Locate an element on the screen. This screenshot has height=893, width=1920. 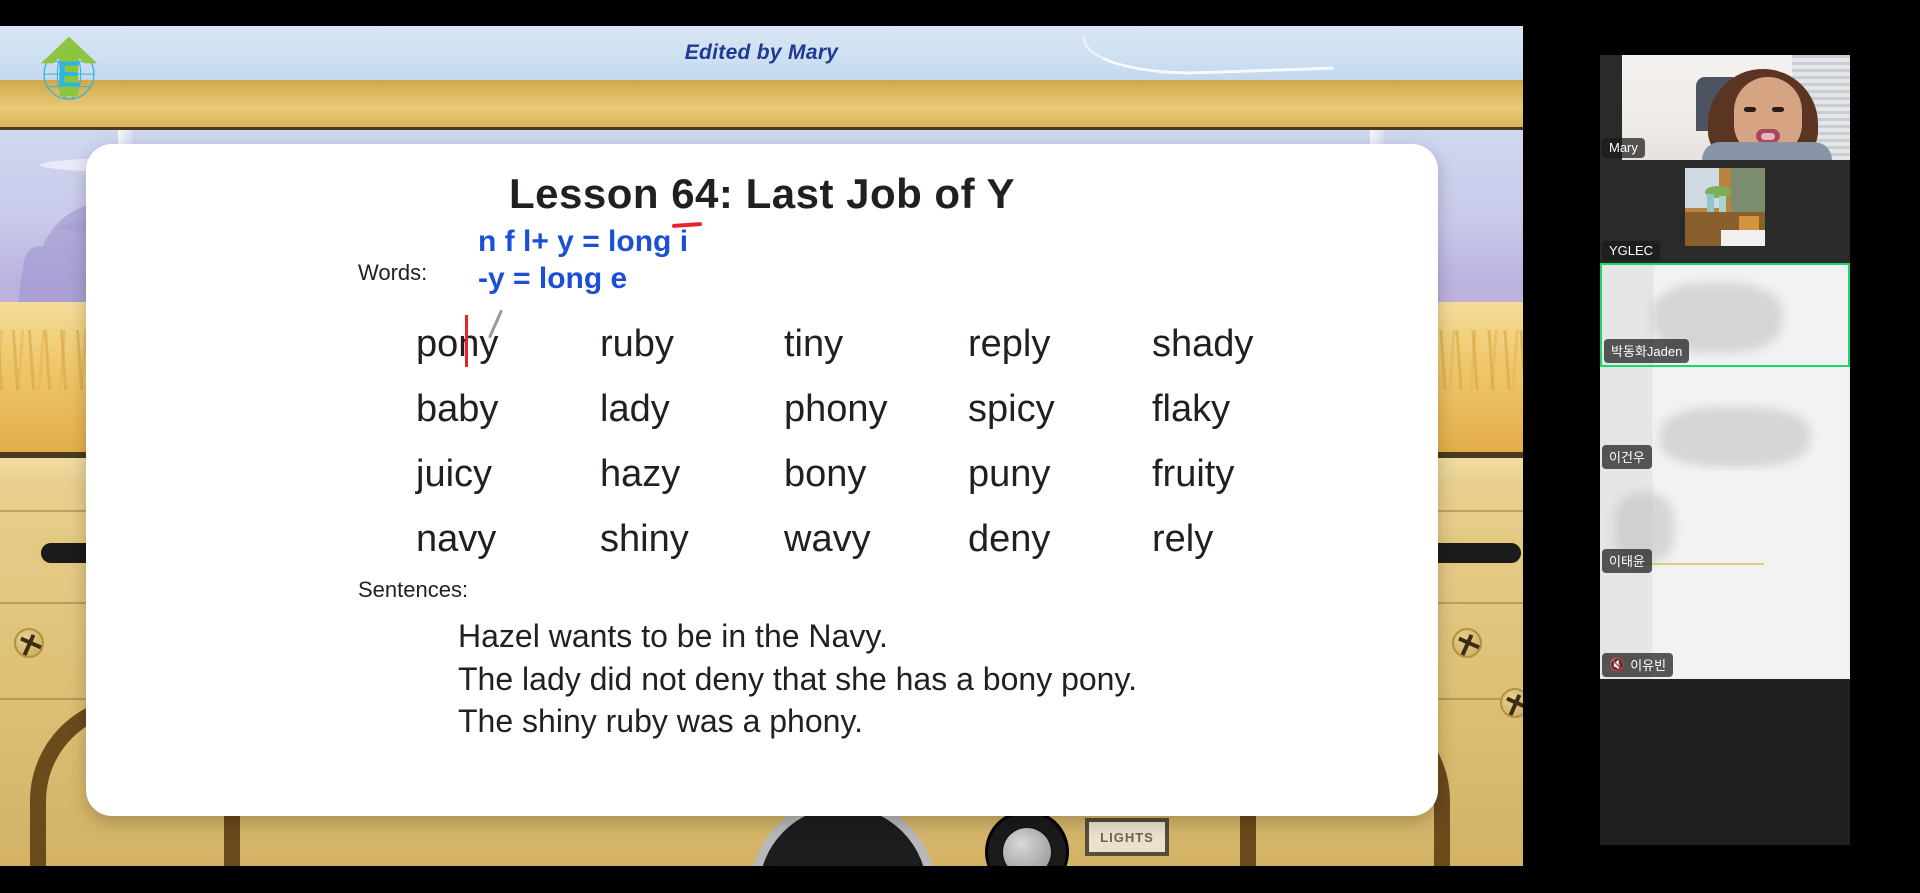
participant-name-badge: YGLEC is located at coordinates (1631, 251).